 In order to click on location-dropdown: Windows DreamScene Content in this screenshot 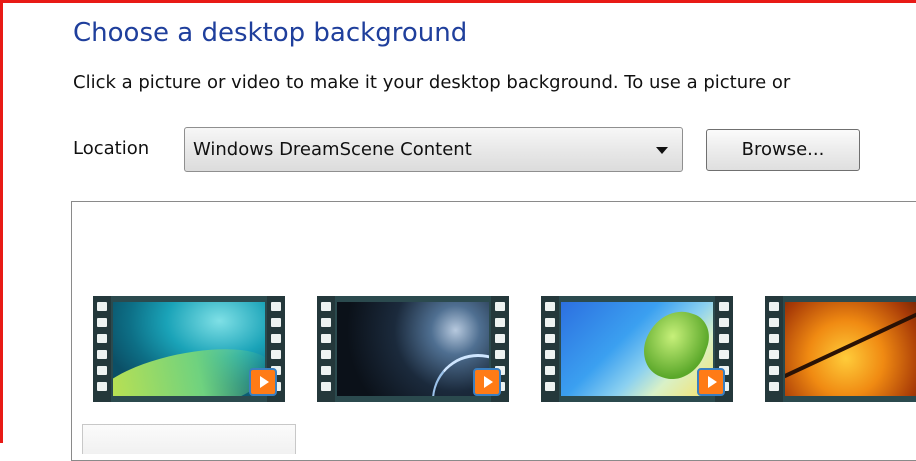, I will do `click(433, 149)`.